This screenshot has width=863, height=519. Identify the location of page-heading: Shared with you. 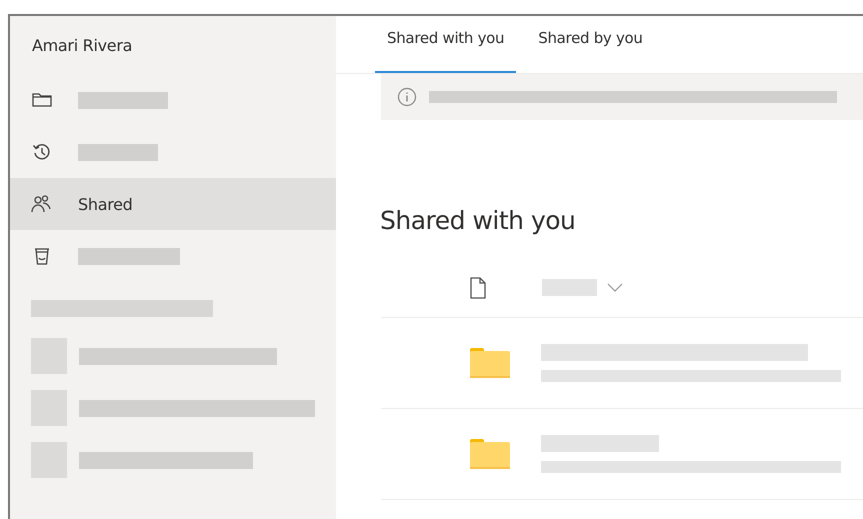
(478, 221).